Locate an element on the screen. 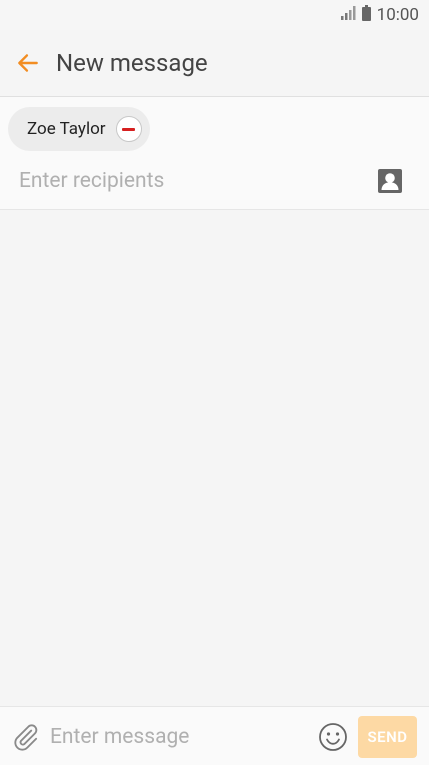 This screenshot has width=429, height=765. recipients-panel: Zoe Taylor is located at coordinates (214, 153).